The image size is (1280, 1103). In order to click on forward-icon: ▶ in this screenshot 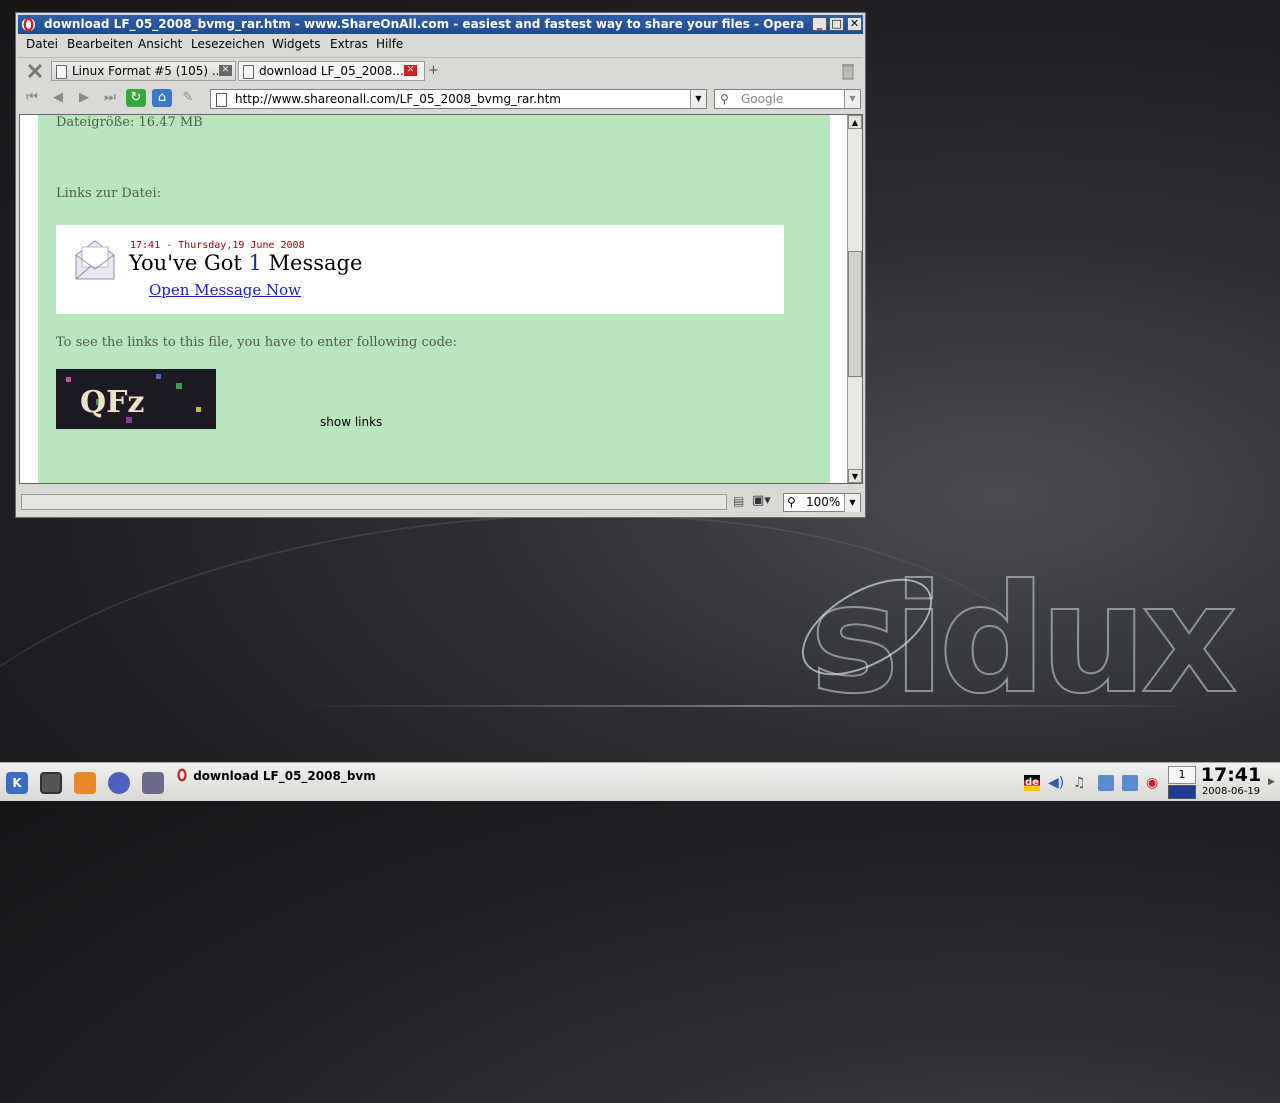, I will do `click(84, 98)`.